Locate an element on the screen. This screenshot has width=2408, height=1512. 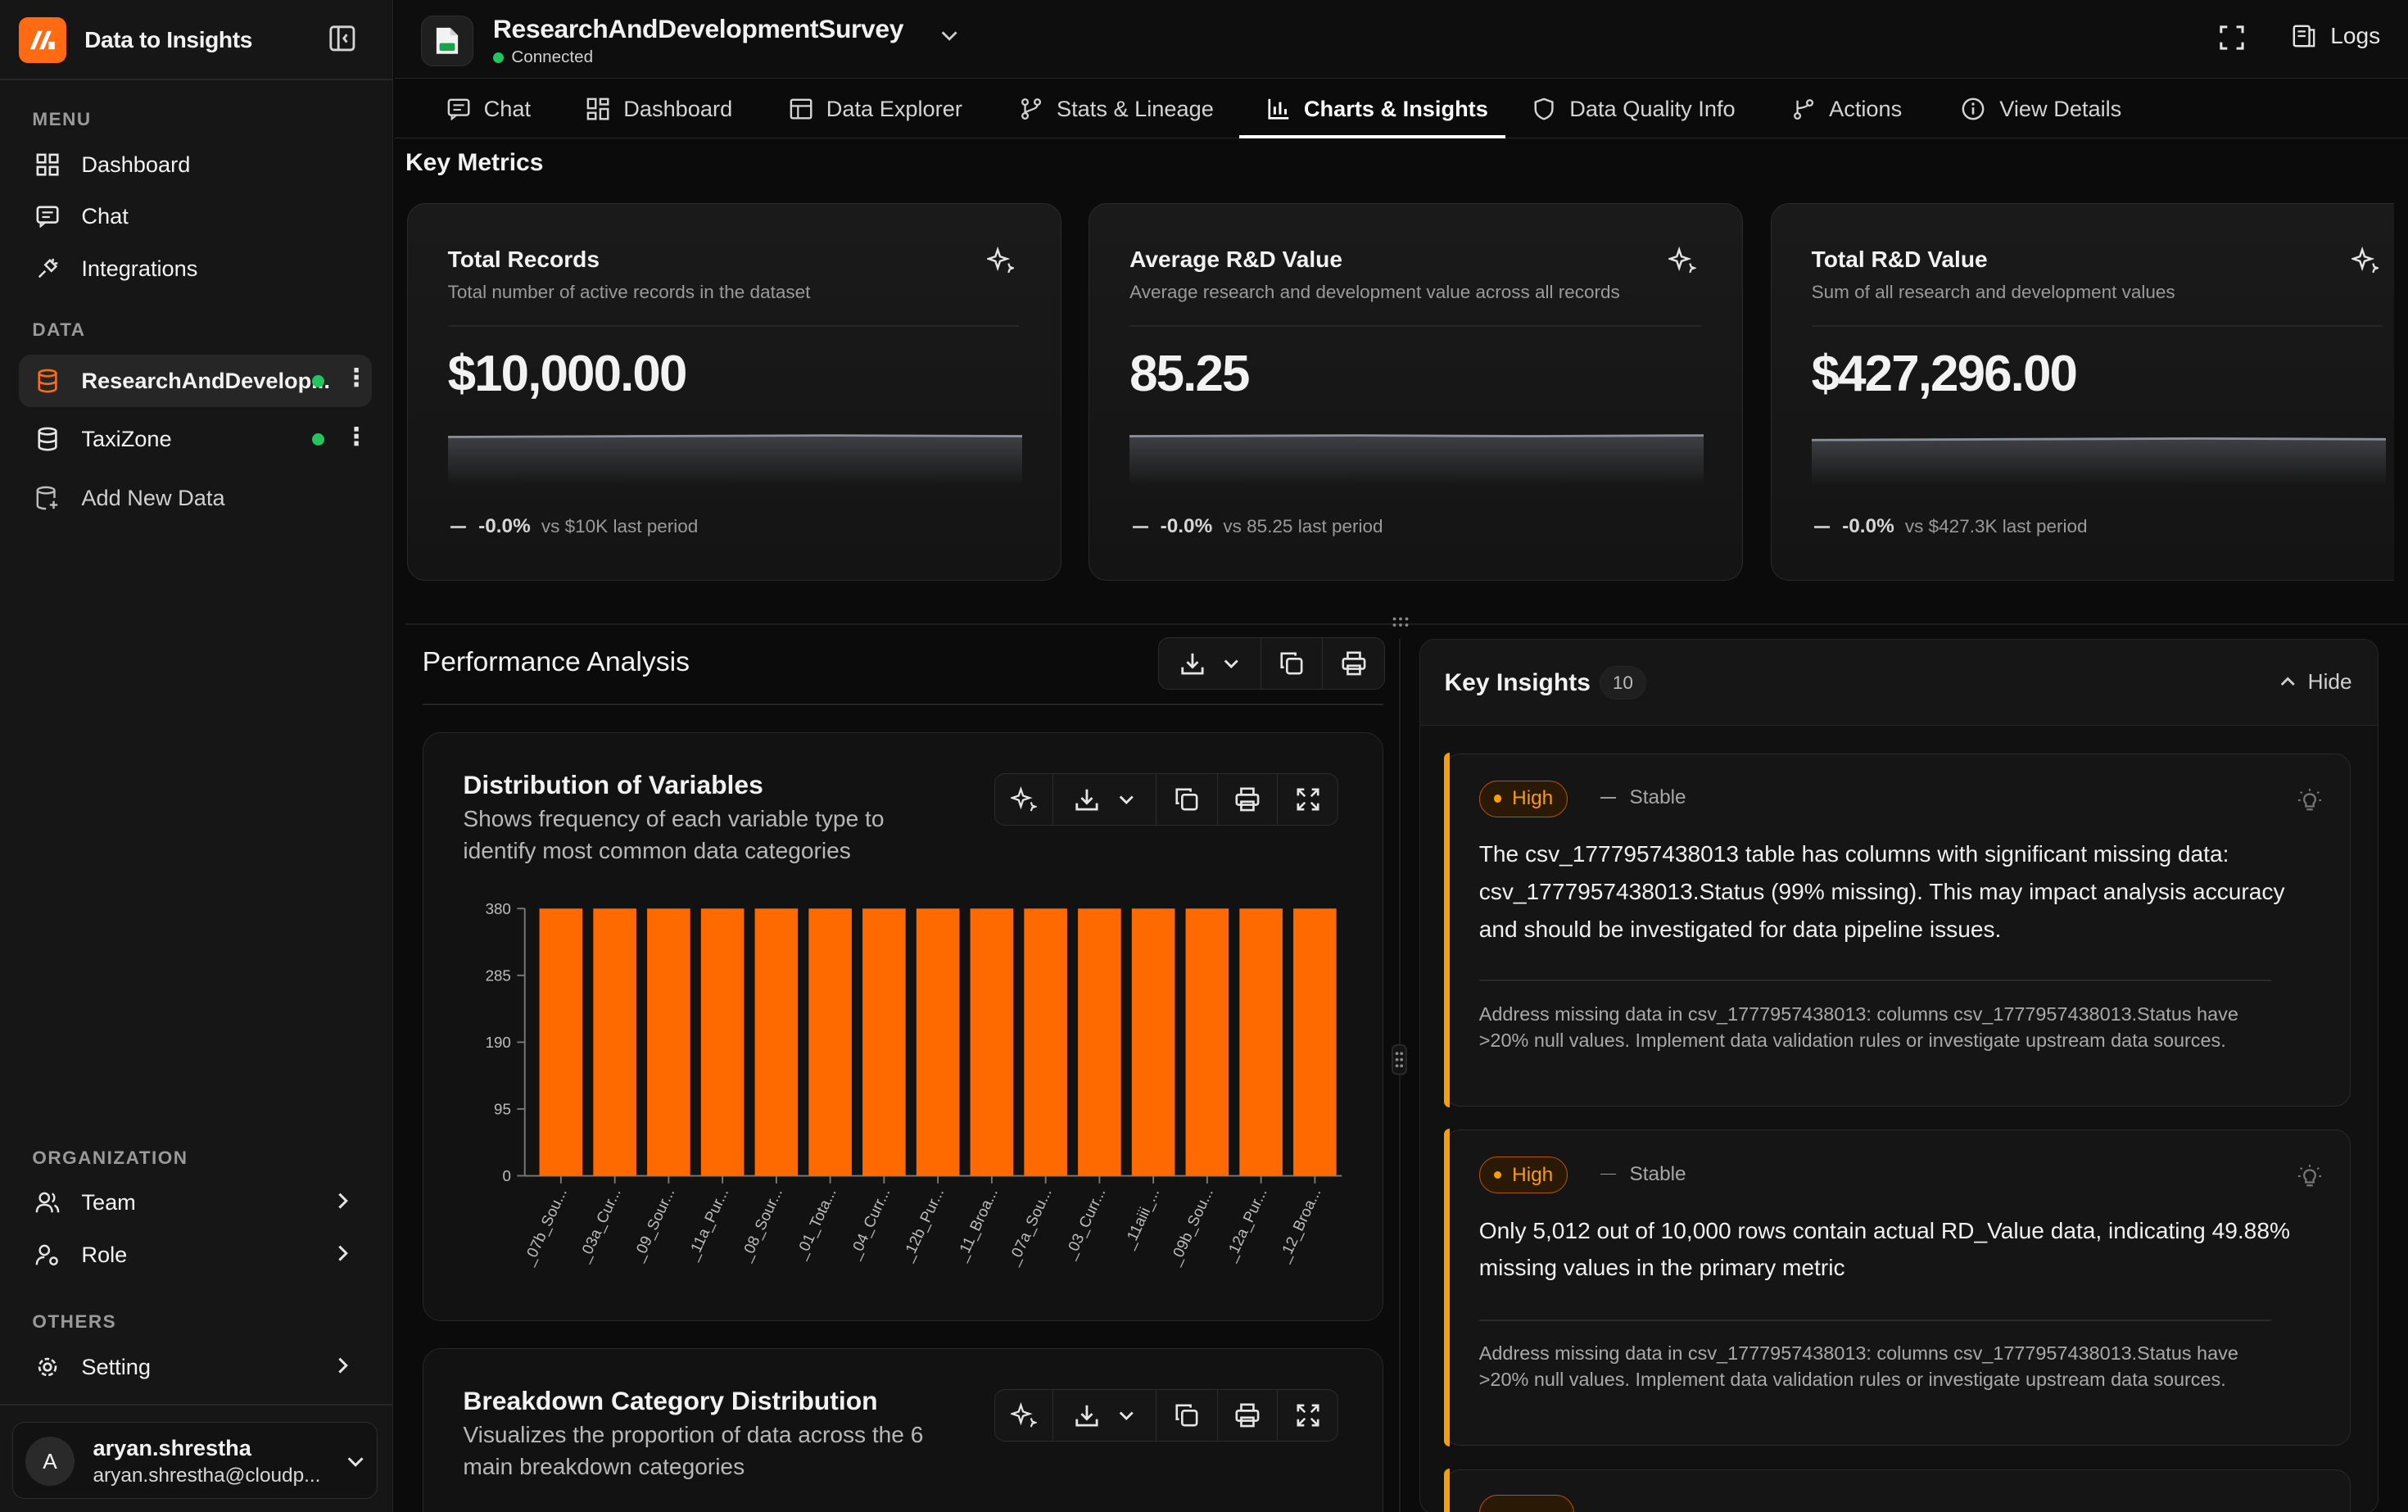
dataset-dropdown-icon is located at coordinates (949, 35).